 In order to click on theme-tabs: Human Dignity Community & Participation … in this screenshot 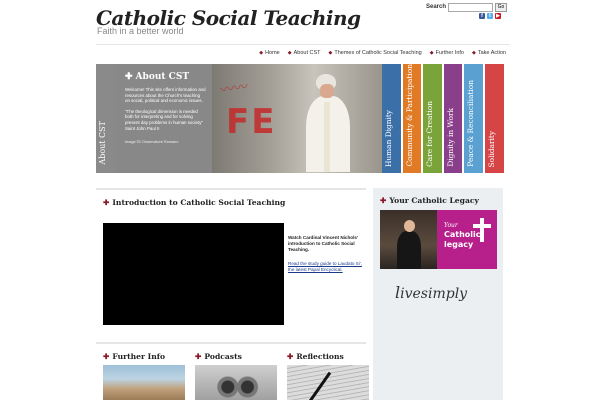, I will do `click(443, 118)`.